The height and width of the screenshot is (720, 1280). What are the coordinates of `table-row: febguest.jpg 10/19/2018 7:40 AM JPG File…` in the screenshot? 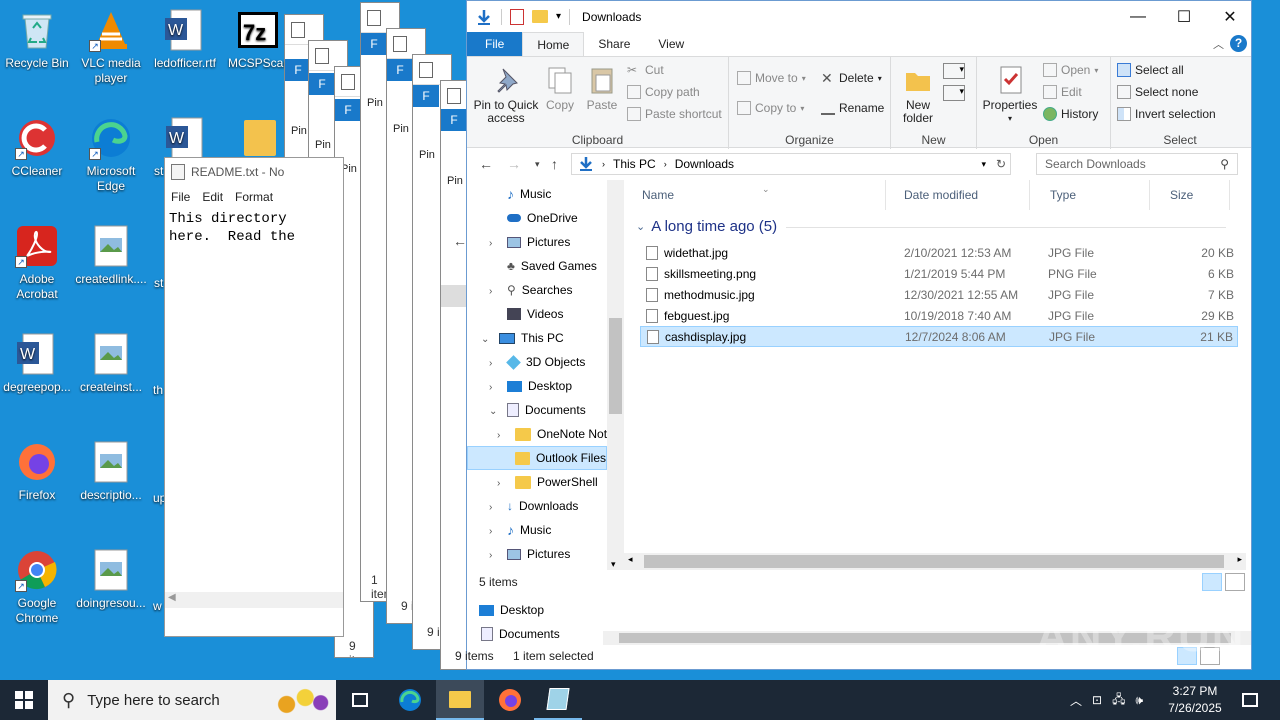 It's located at (939, 315).